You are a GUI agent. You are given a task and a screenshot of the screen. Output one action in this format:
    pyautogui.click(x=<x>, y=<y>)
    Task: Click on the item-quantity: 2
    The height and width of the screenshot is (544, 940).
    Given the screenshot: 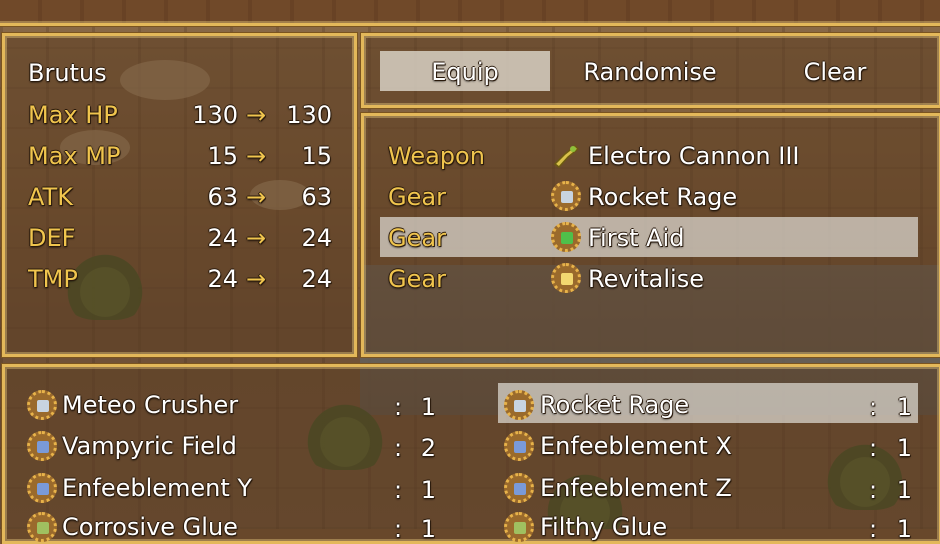 What is the action you would take?
    pyautogui.click(x=428, y=448)
    